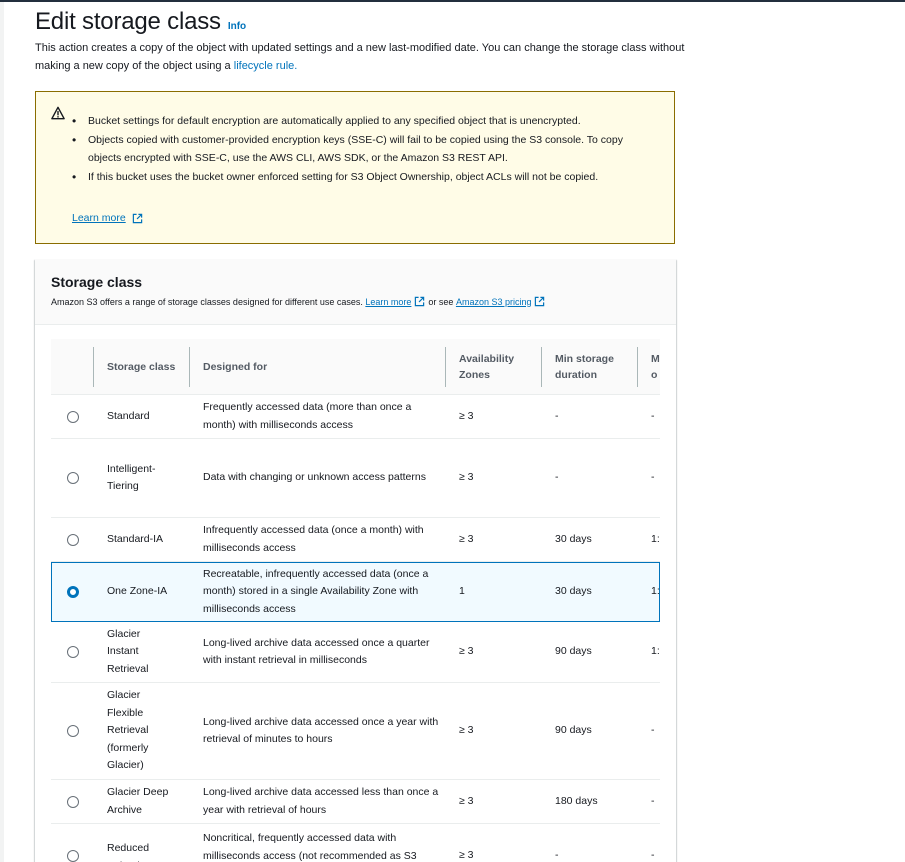  I want to click on cell-storage-class: Standard-IA, so click(135, 538).